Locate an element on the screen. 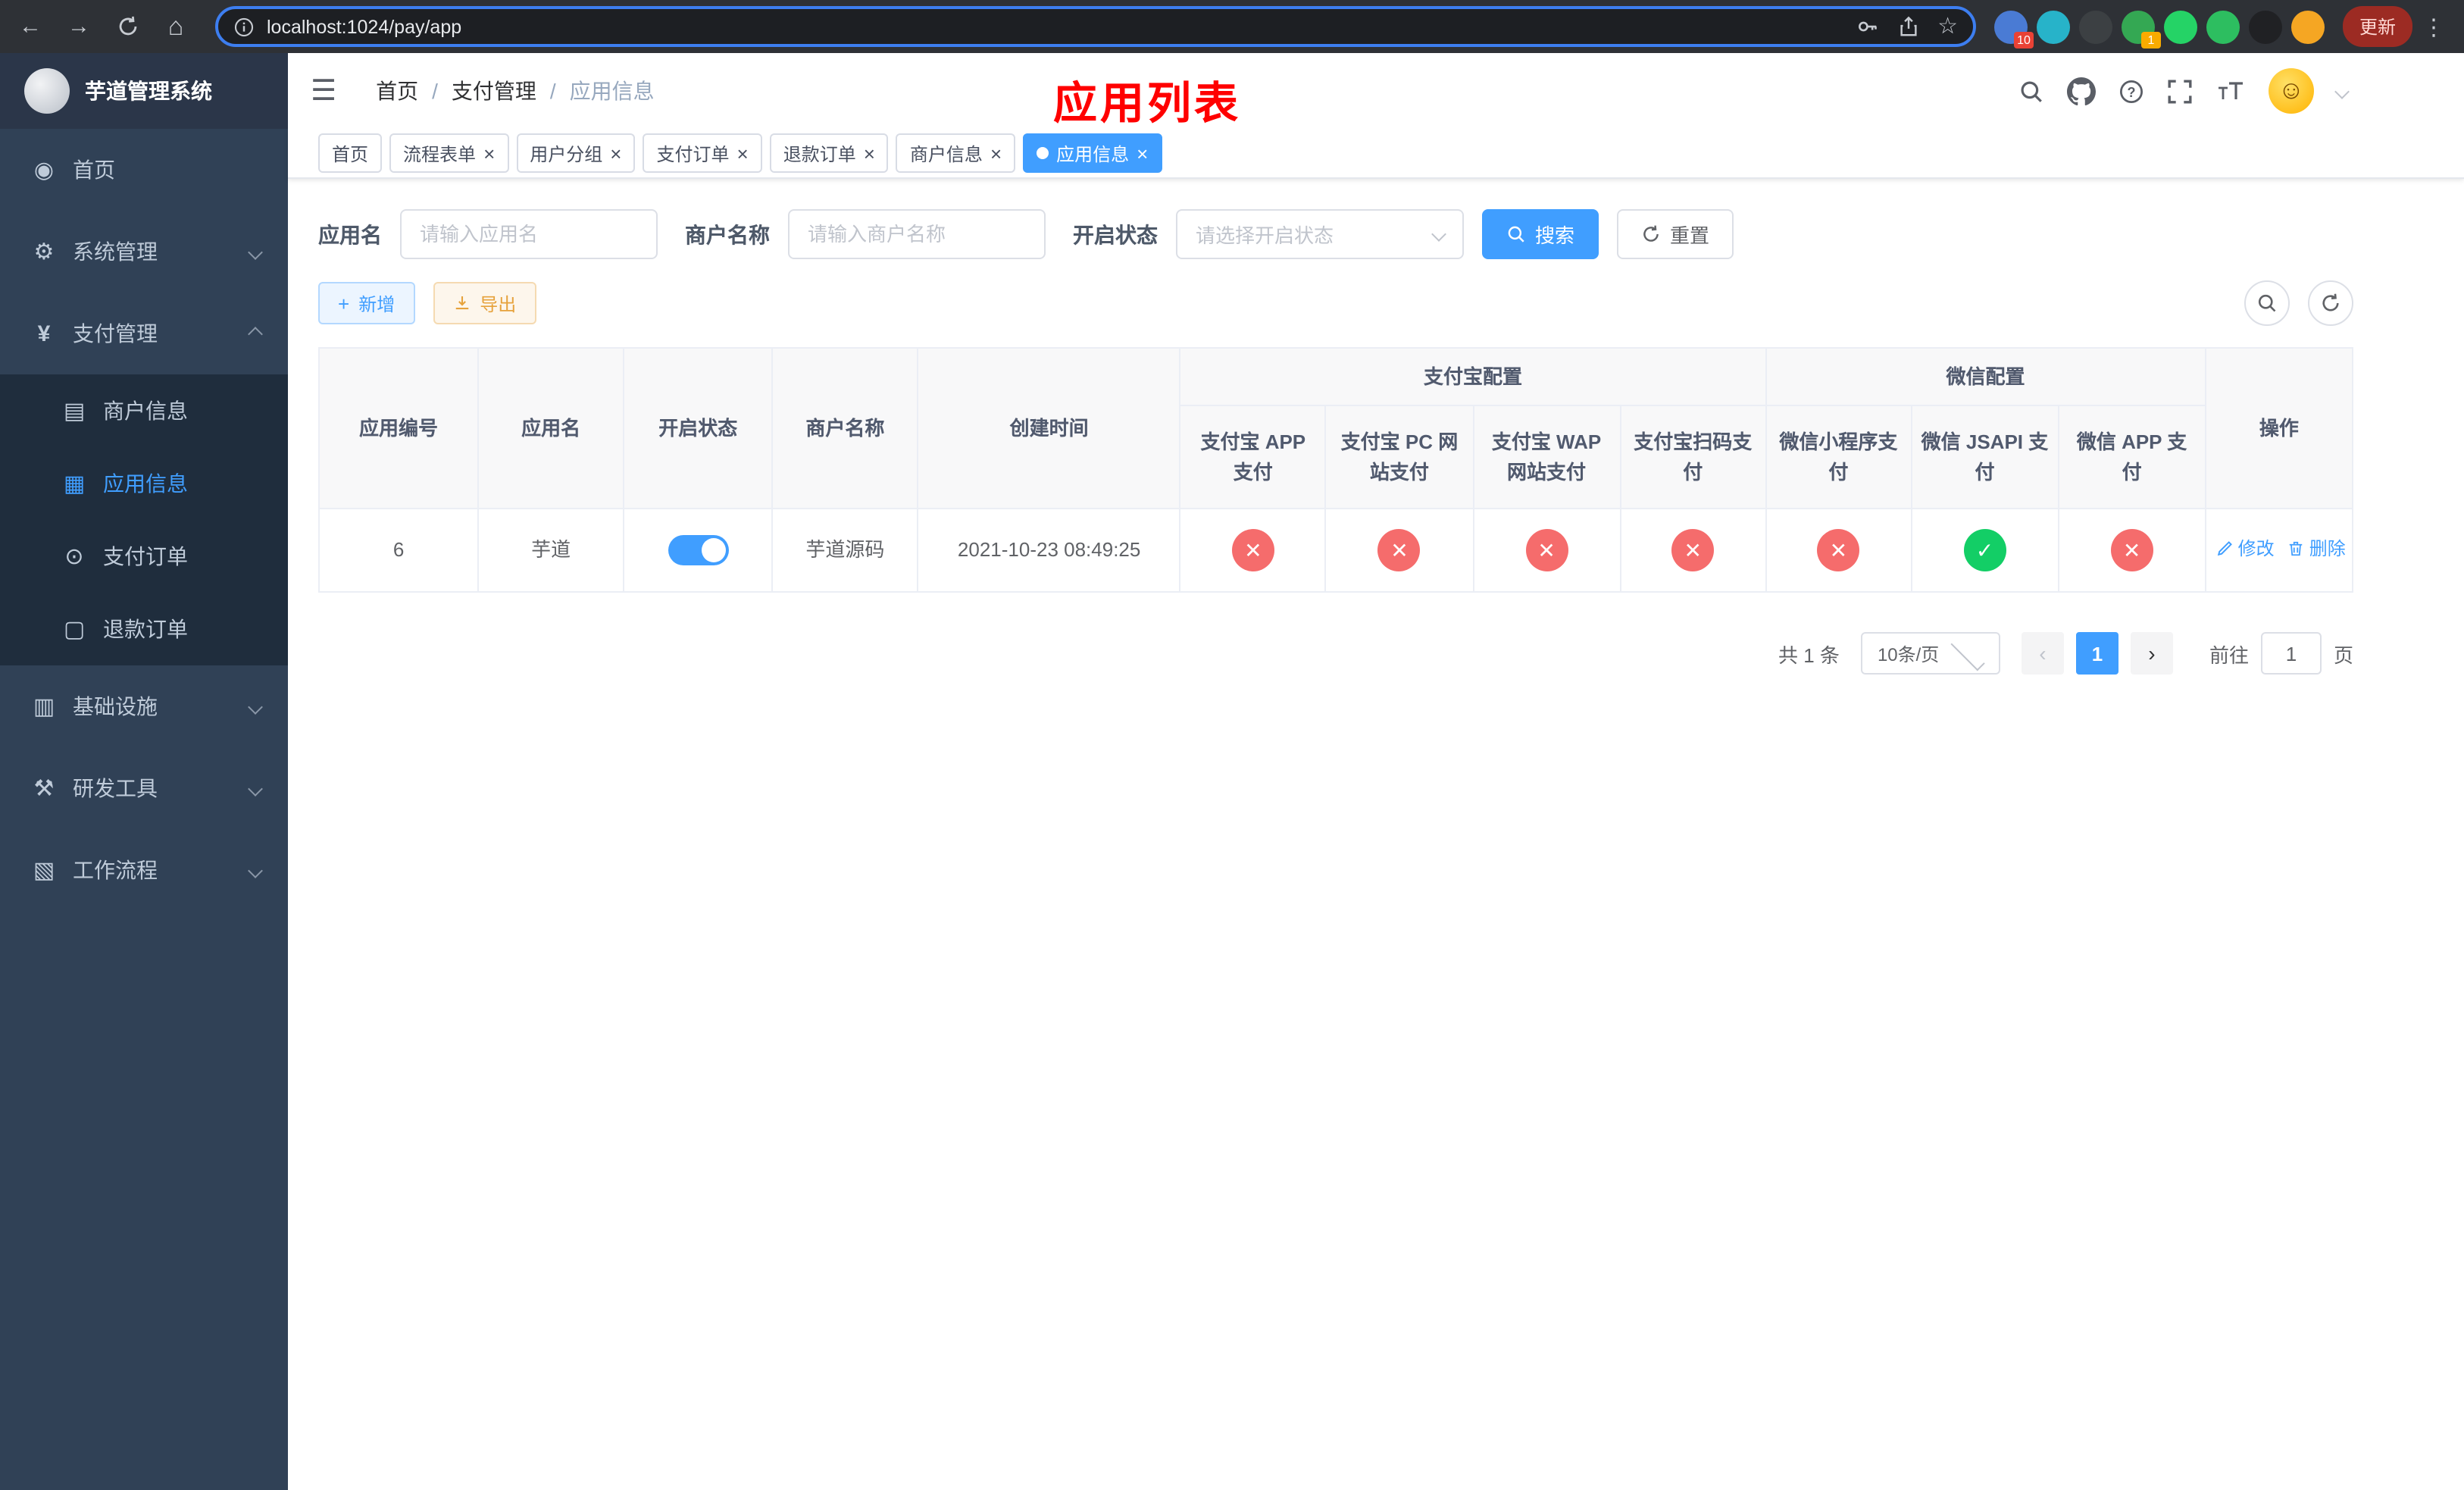 The image size is (2464, 1490). sidebar-item-dev-tools: 研发工具 is located at coordinates (144, 788).